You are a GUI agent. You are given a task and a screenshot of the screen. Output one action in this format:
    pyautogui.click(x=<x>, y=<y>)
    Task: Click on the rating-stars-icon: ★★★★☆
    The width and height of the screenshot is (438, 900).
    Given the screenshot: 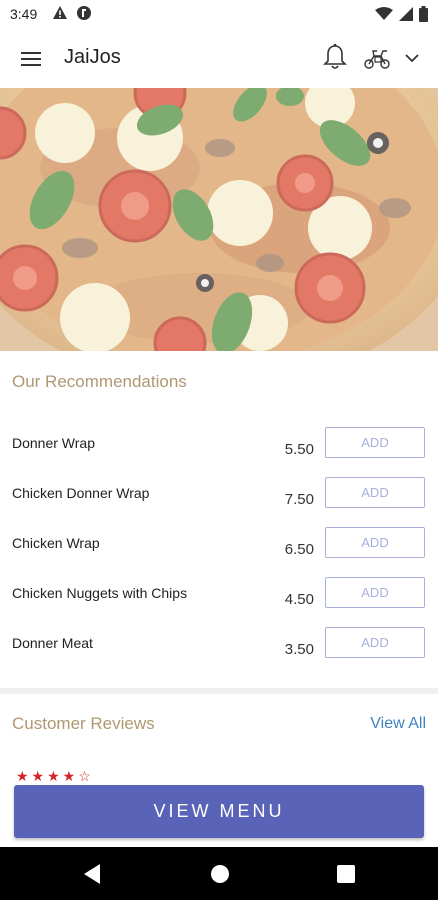 What is the action you would take?
    pyautogui.click(x=55, y=776)
    